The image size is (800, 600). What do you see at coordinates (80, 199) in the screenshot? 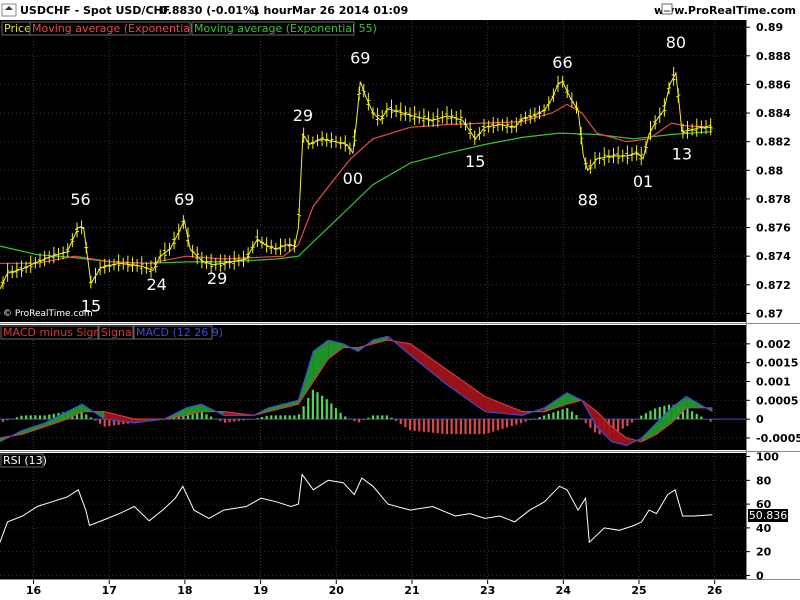
I see `price-annotation: 56` at bounding box center [80, 199].